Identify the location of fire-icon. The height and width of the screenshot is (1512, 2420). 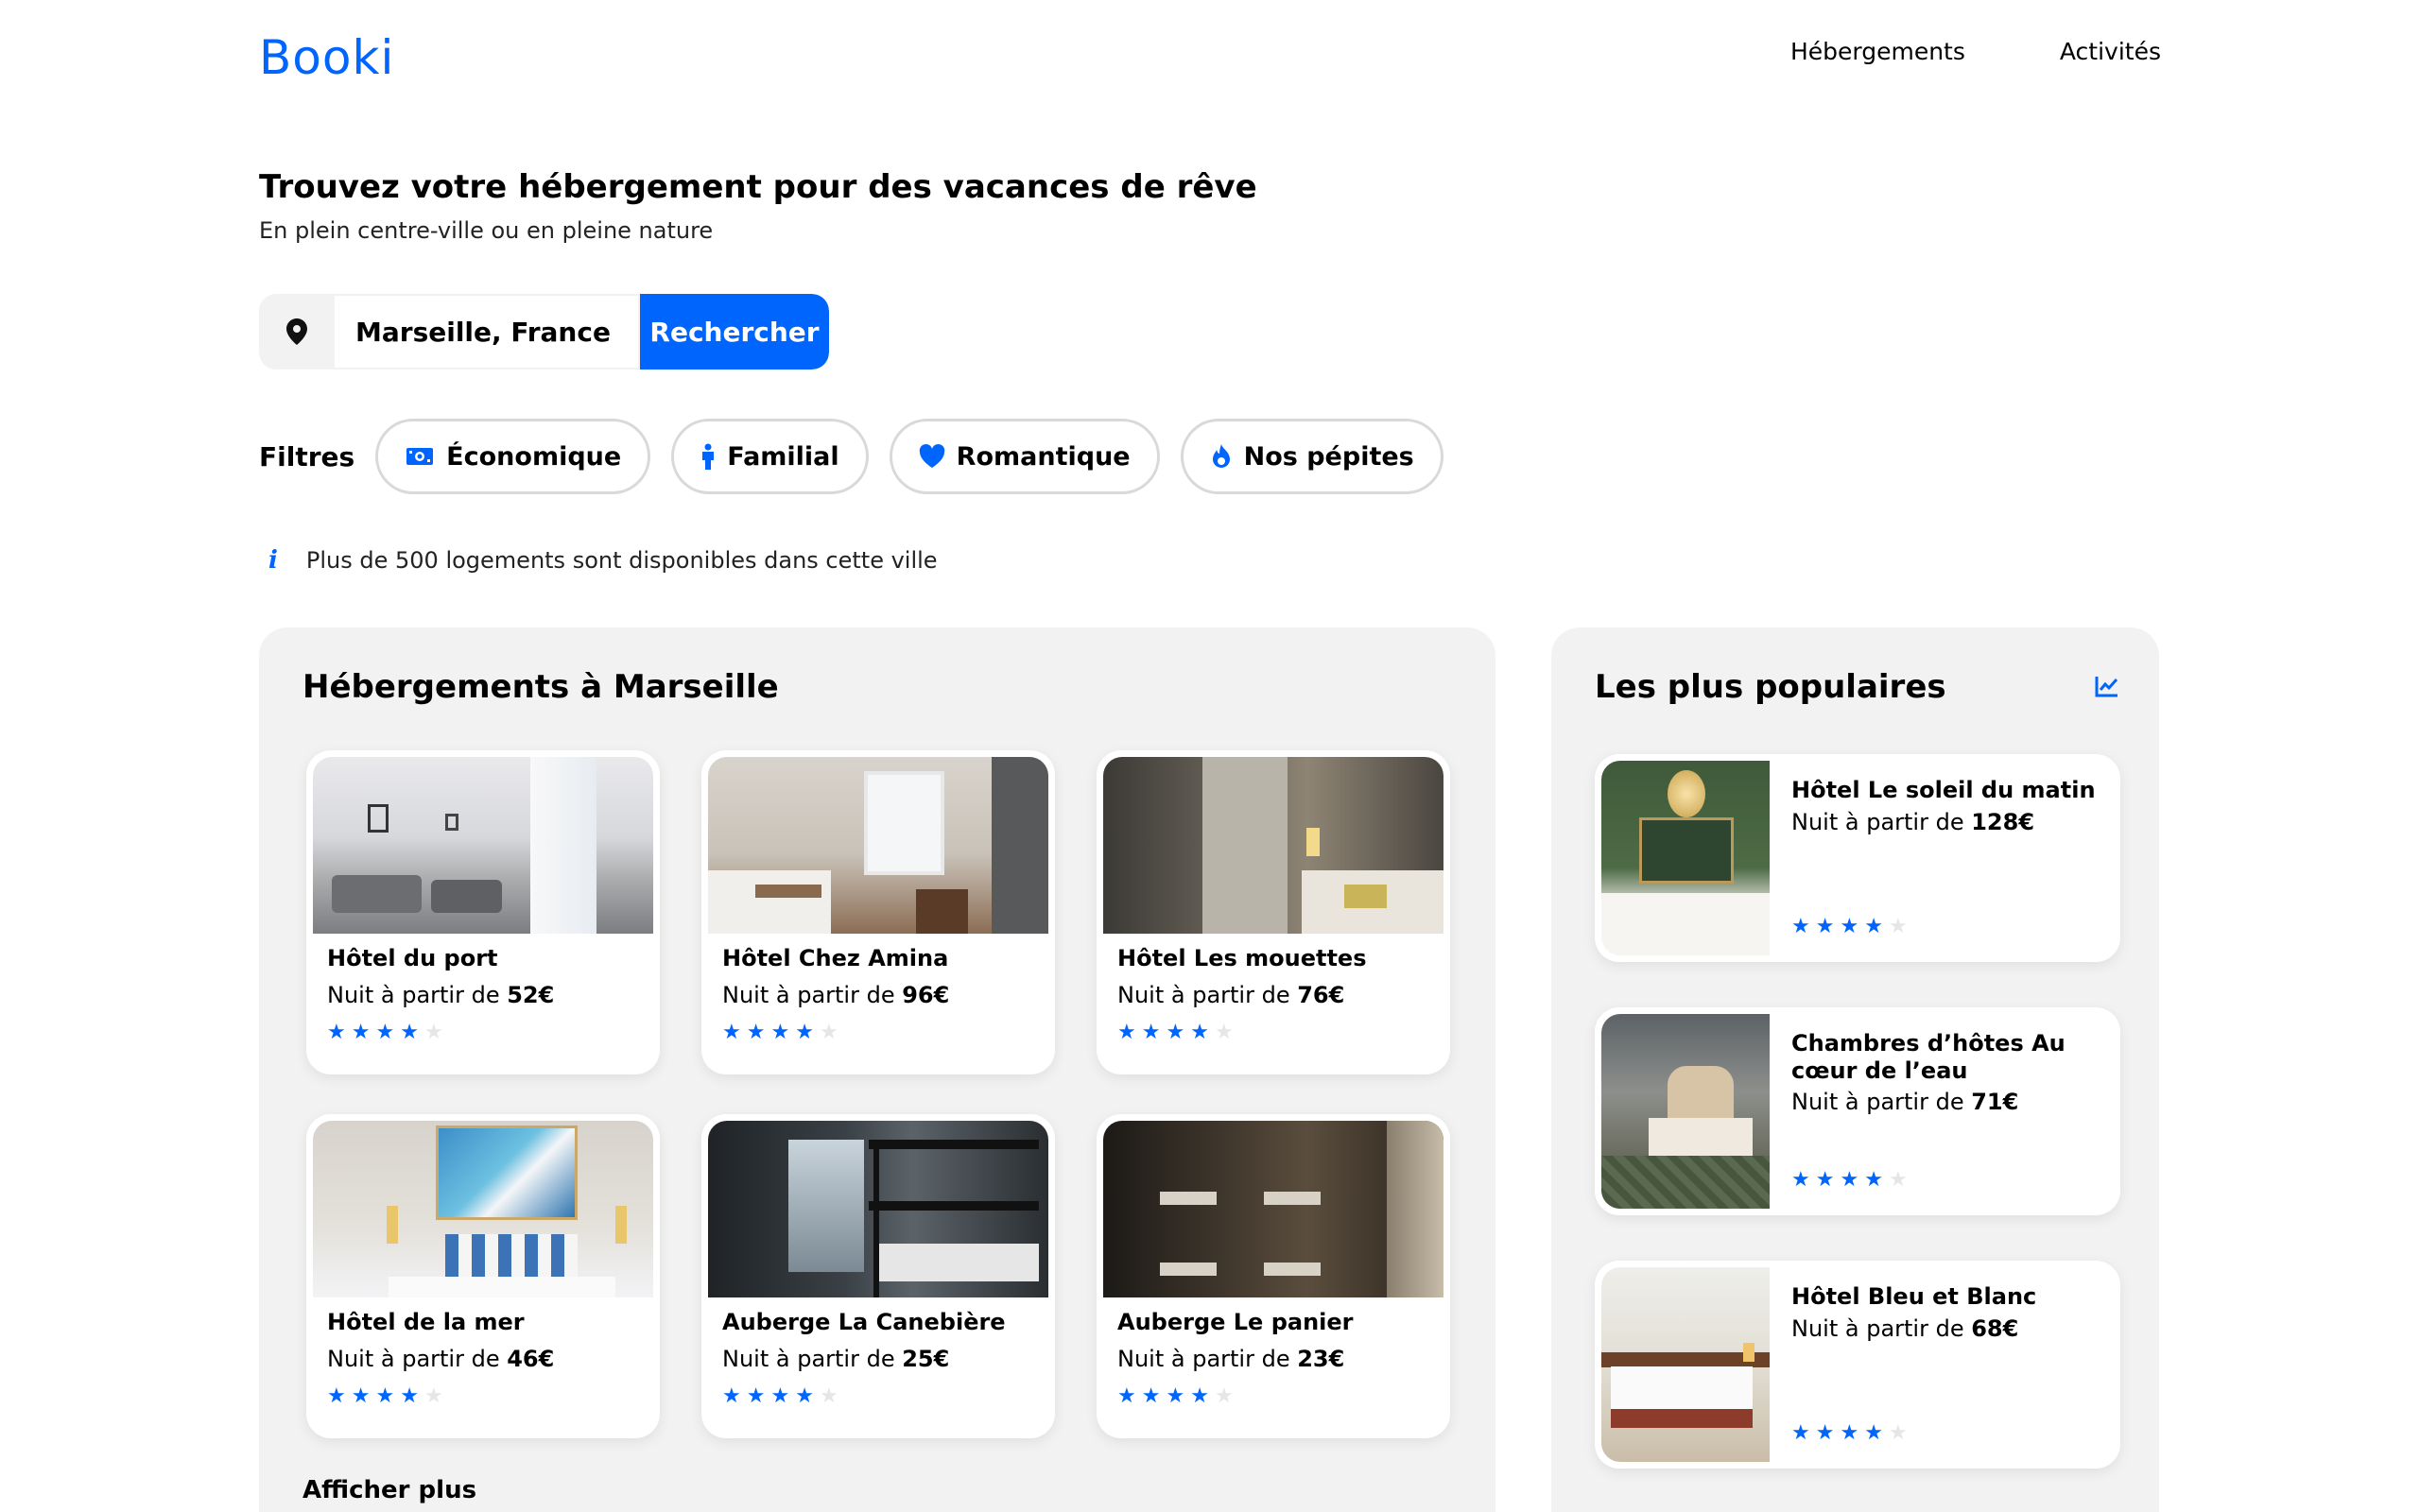
(1221, 456).